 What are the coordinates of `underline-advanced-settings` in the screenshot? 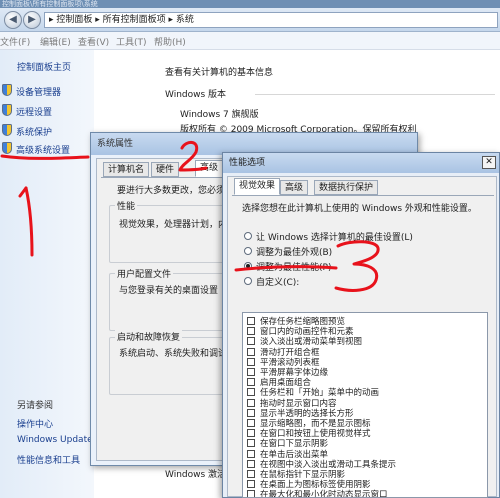 It's located at (45, 157).